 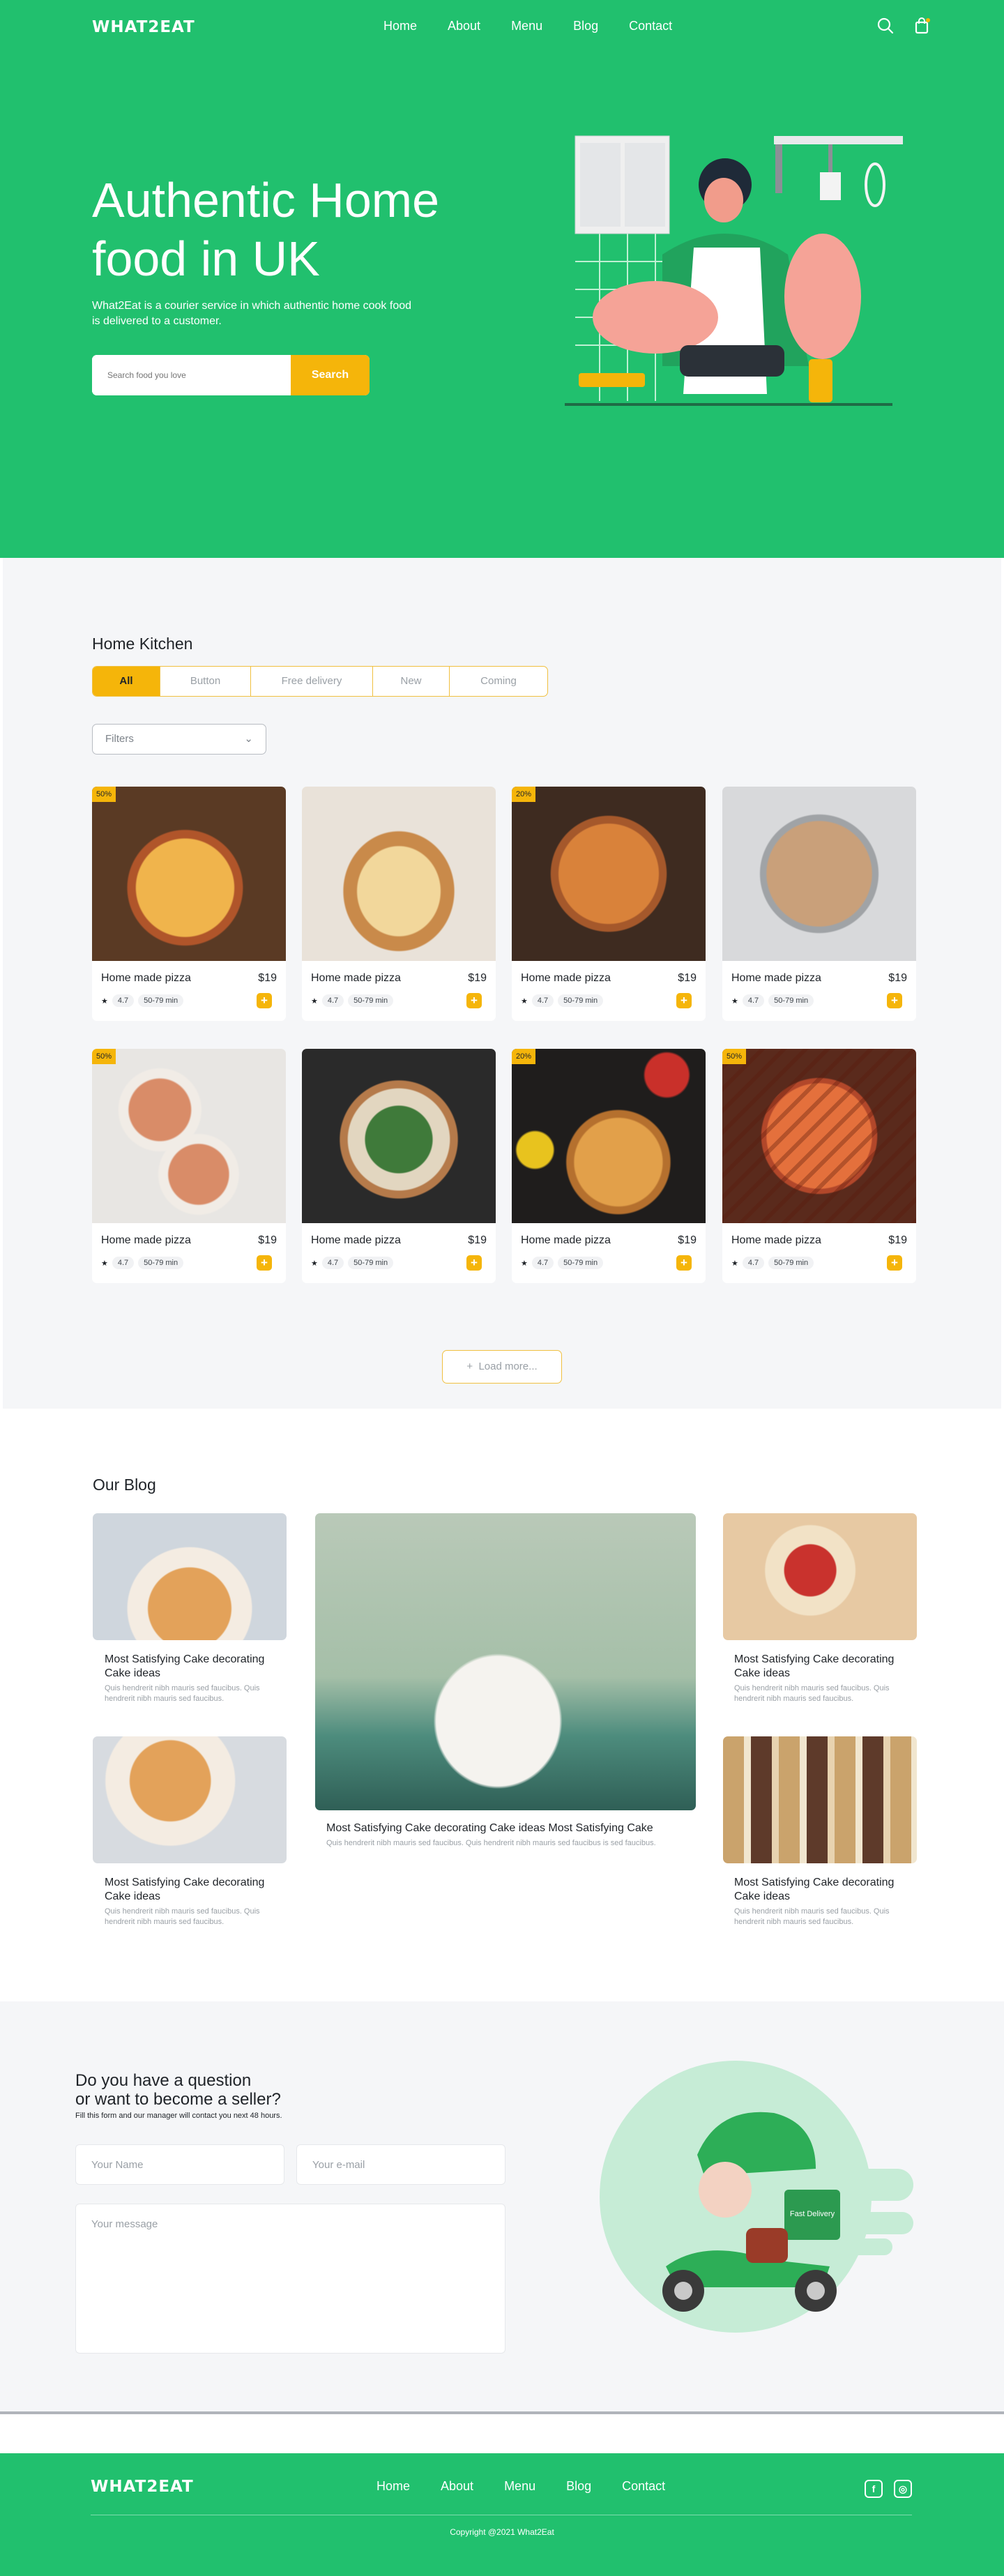 What do you see at coordinates (578, 2486) in the screenshot?
I see `footer-nav-blog: Blog` at bounding box center [578, 2486].